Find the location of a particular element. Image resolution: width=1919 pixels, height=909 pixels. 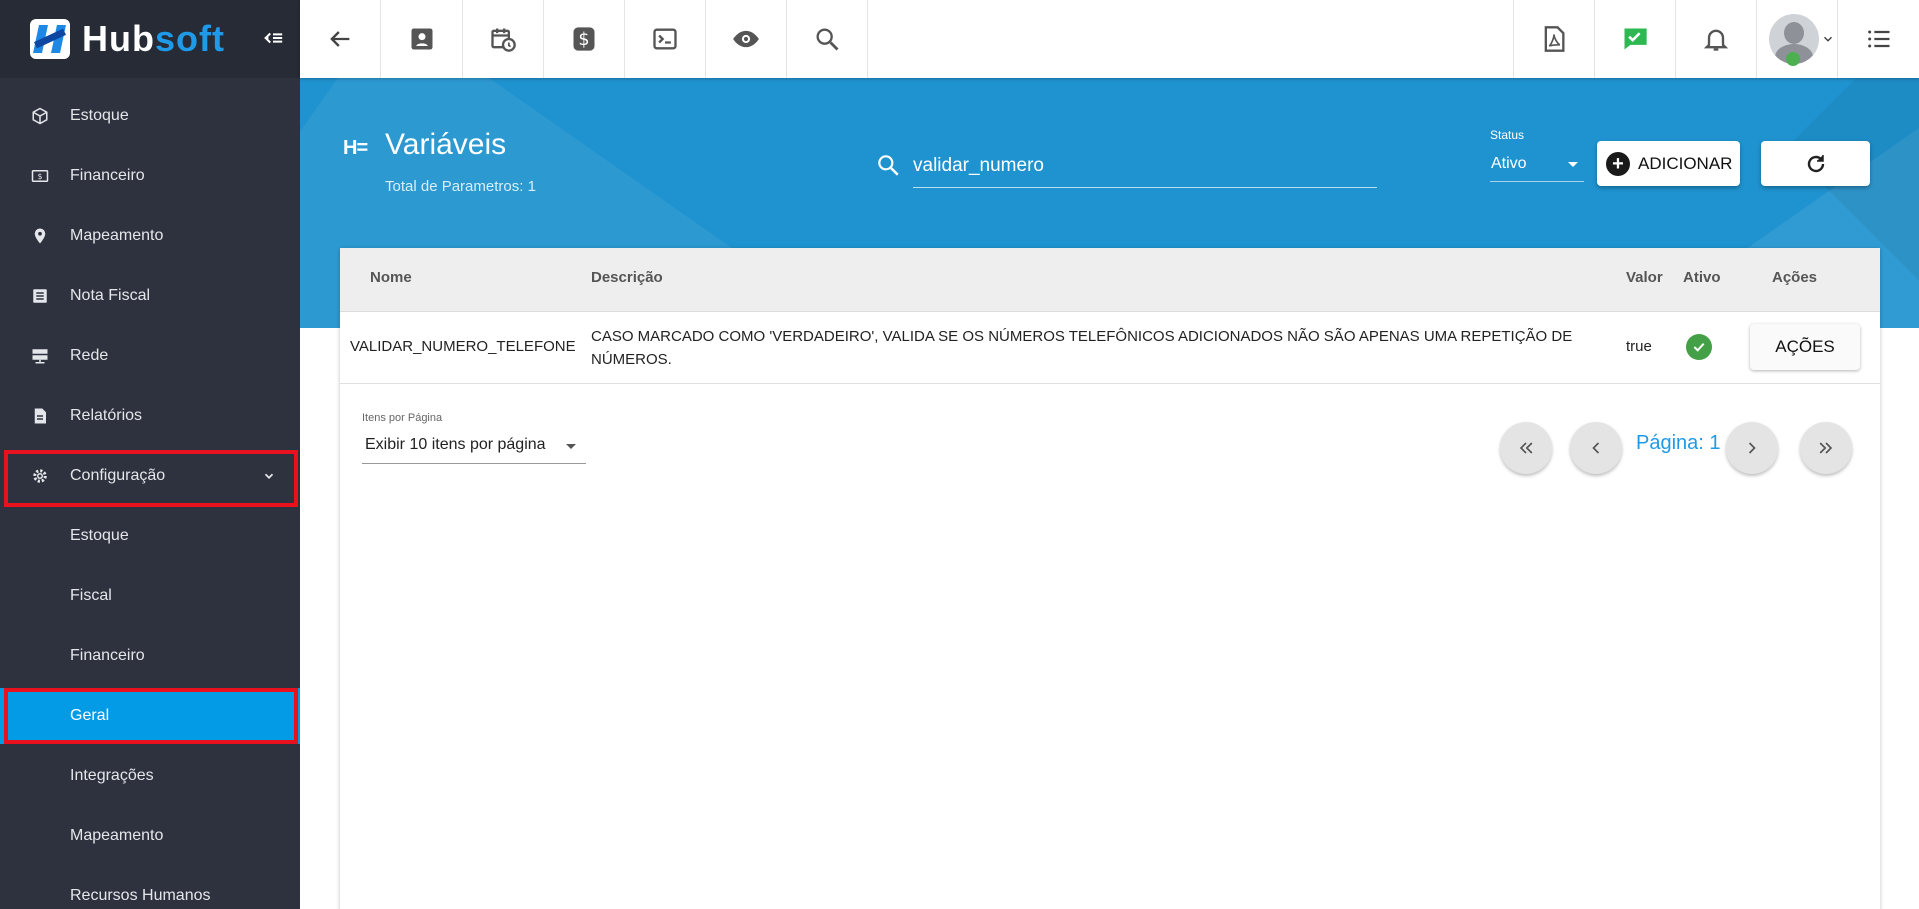

previous-page-button is located at coordinates (1596, 448).